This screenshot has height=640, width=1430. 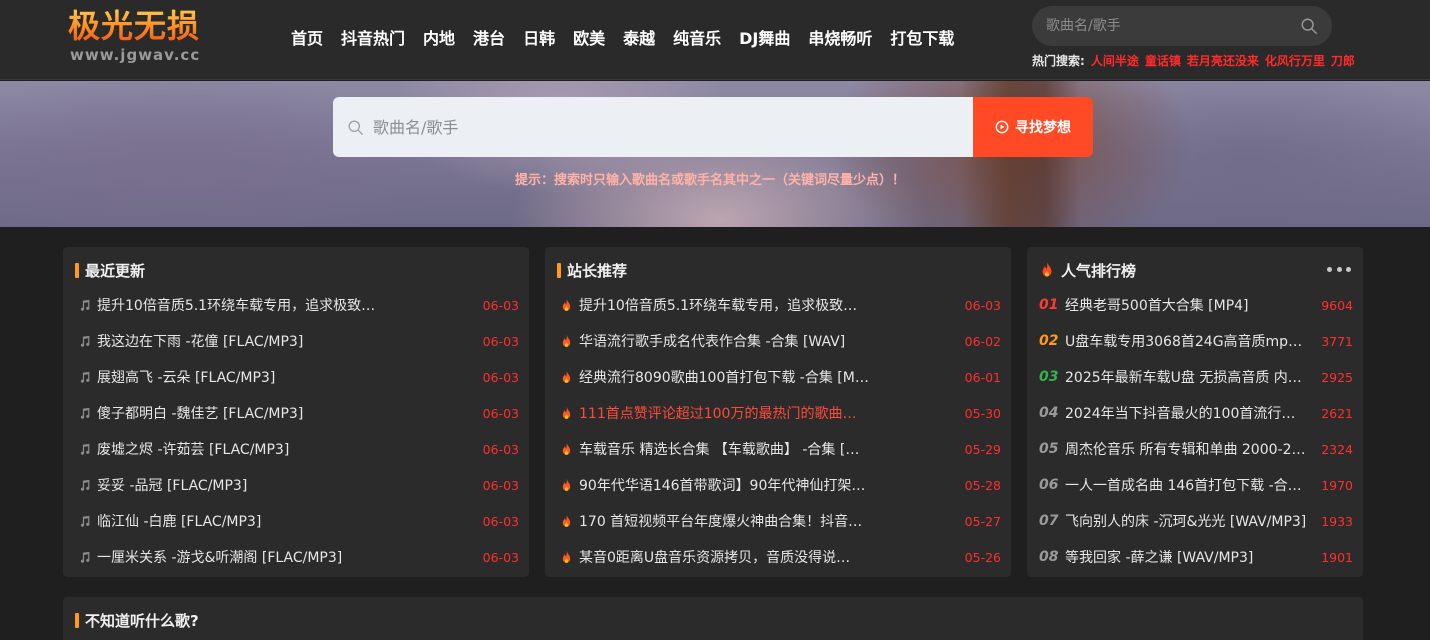 I want to click on nav-mainland: 内地, so click(x=439, y=39).